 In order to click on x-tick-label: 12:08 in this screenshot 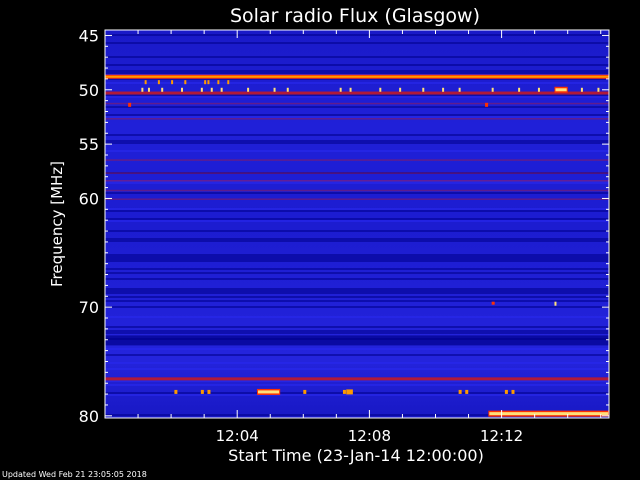, I will do `click(369, 436)`.